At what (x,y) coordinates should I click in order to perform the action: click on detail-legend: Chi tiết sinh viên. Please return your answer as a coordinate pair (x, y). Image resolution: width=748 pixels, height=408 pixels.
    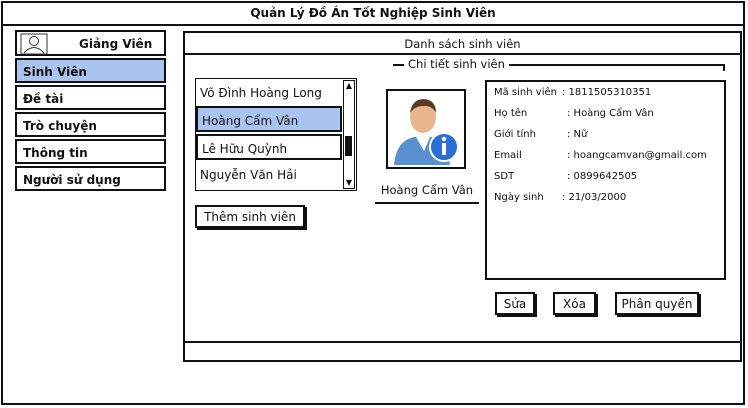
    Looking at the image, I should click on (456, 64).